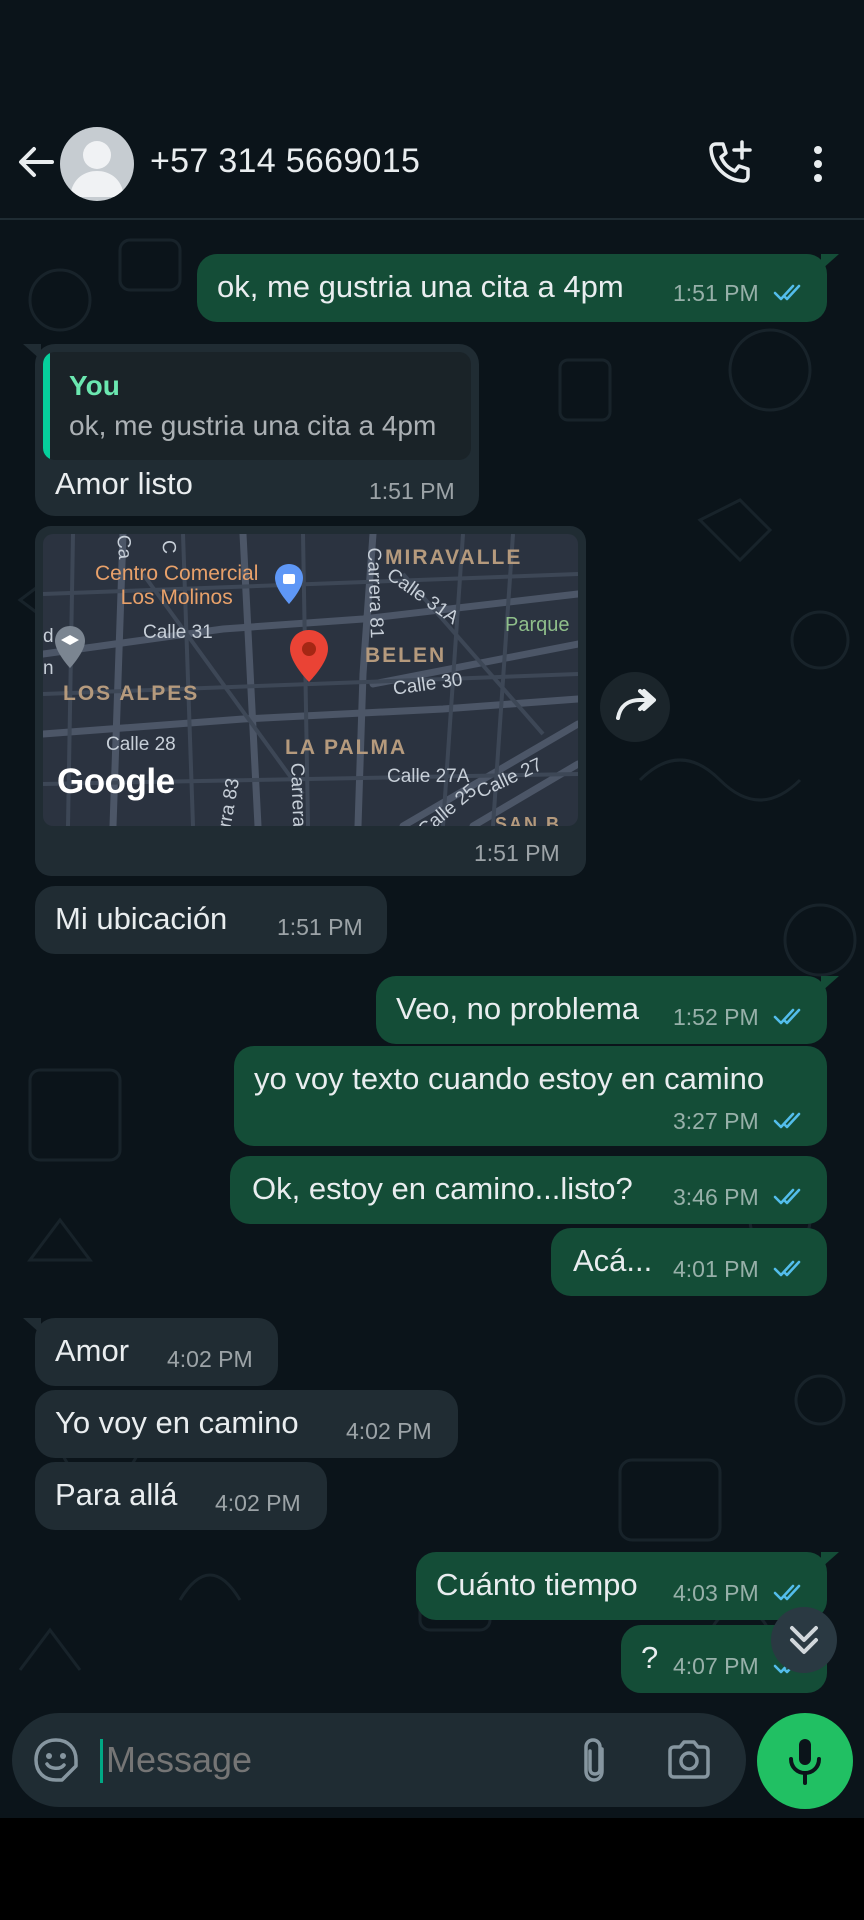  Describe the element at coordinates (420, 286) in the screenshot. I see `message-text: ok, me gustria una cita a 4pm` at that location.